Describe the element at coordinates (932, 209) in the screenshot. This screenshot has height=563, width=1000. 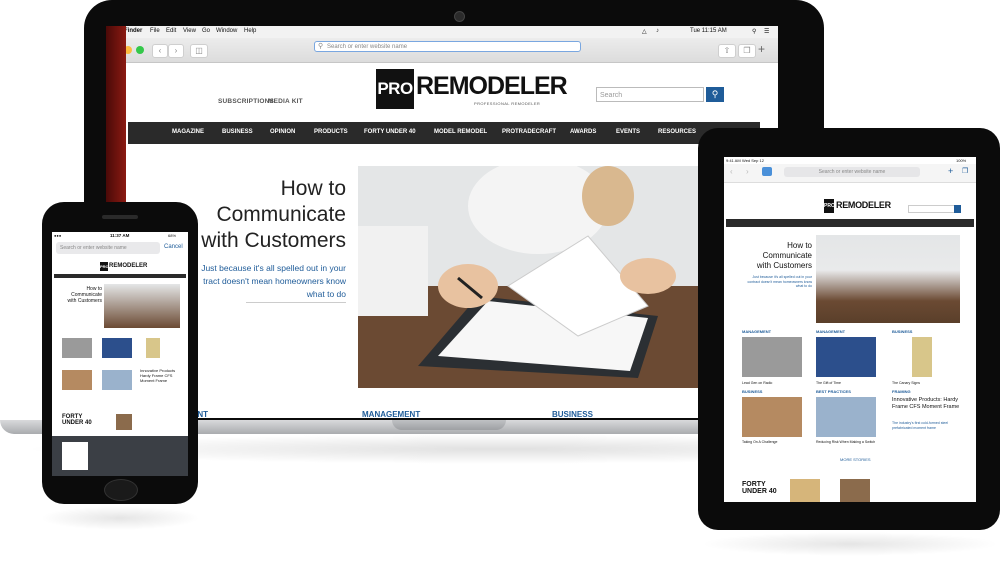
I see `tablet-search-input` at that location.